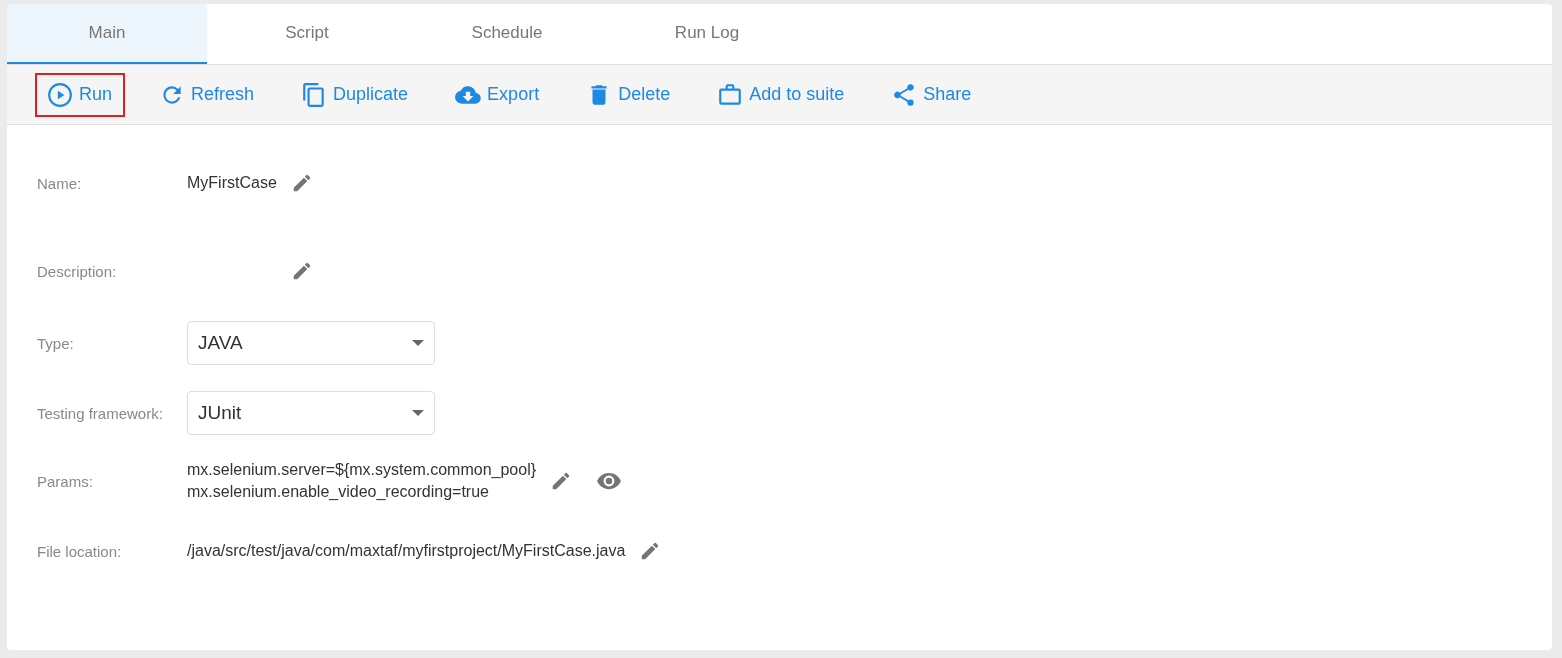 The width and height of the screenshot is (1562, 658). Describe the element at coordinates (80, 551) in the screenshot. I see `field-label: File location:` at that location.